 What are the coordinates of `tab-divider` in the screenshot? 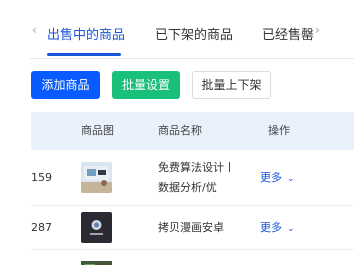 It's located at (192, 58).